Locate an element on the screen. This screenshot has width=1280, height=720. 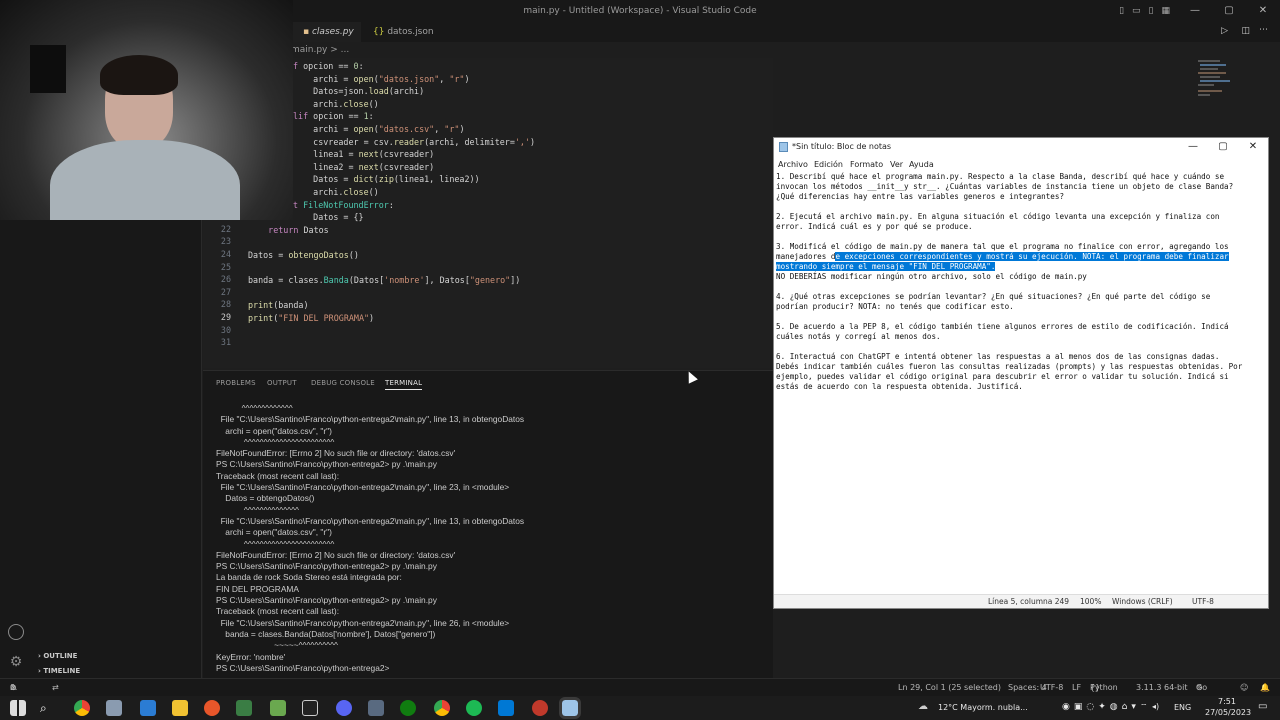
notification-center-icon: ▭ is located at coordinates (1262, 706).